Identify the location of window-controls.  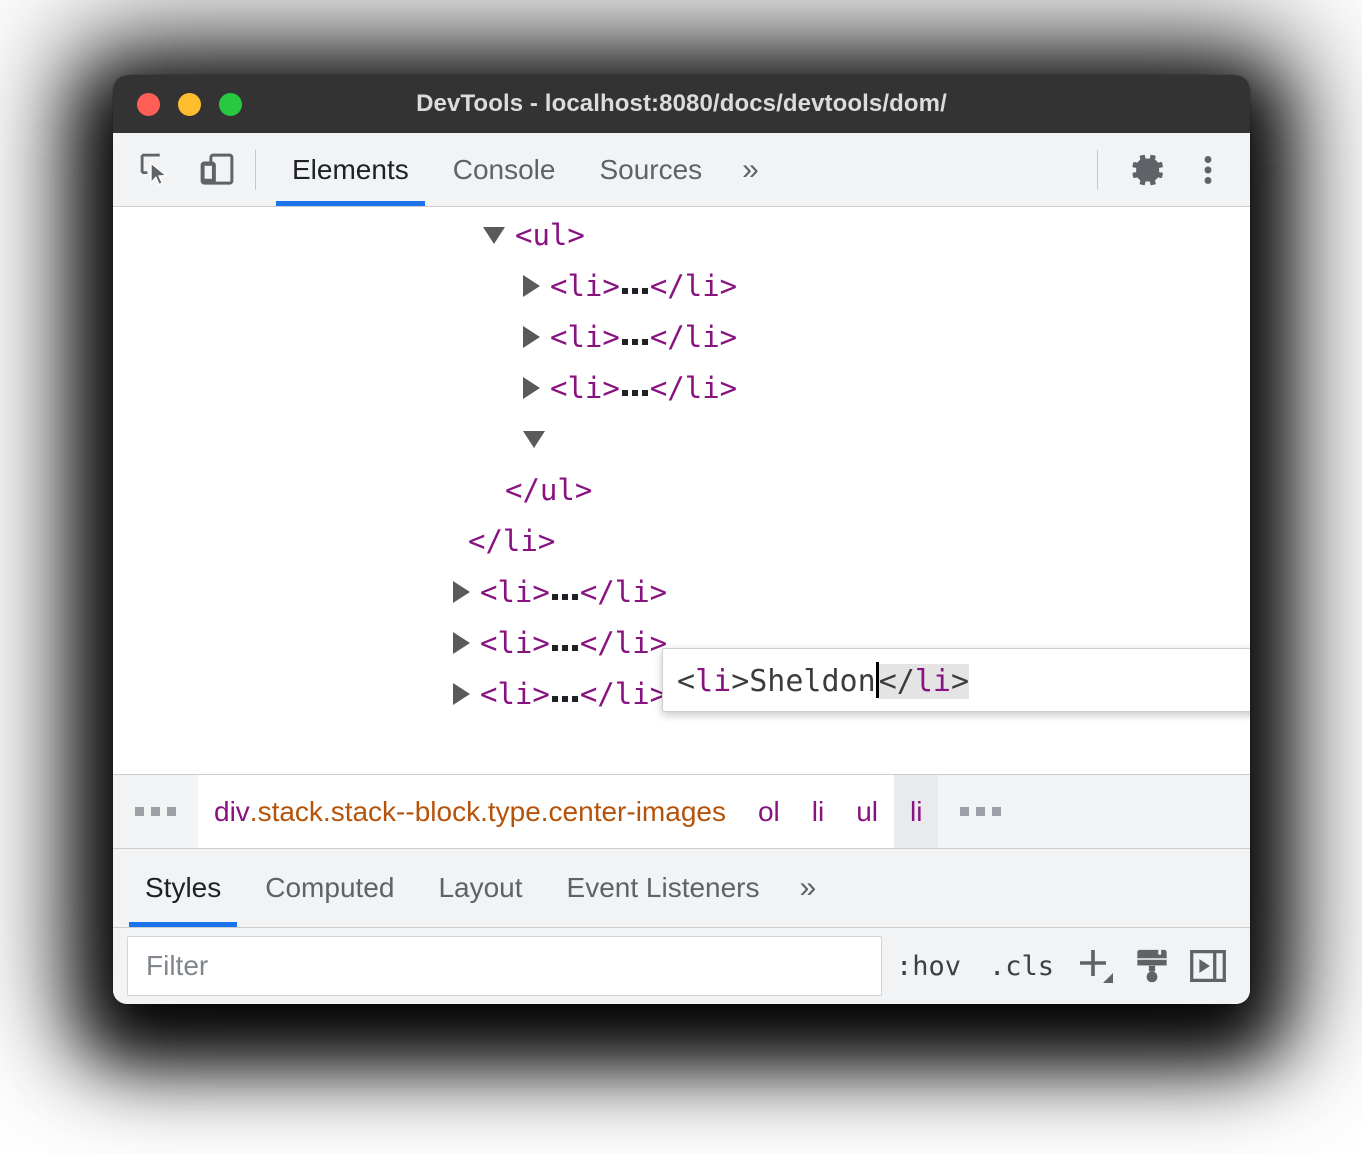
(189, 104).